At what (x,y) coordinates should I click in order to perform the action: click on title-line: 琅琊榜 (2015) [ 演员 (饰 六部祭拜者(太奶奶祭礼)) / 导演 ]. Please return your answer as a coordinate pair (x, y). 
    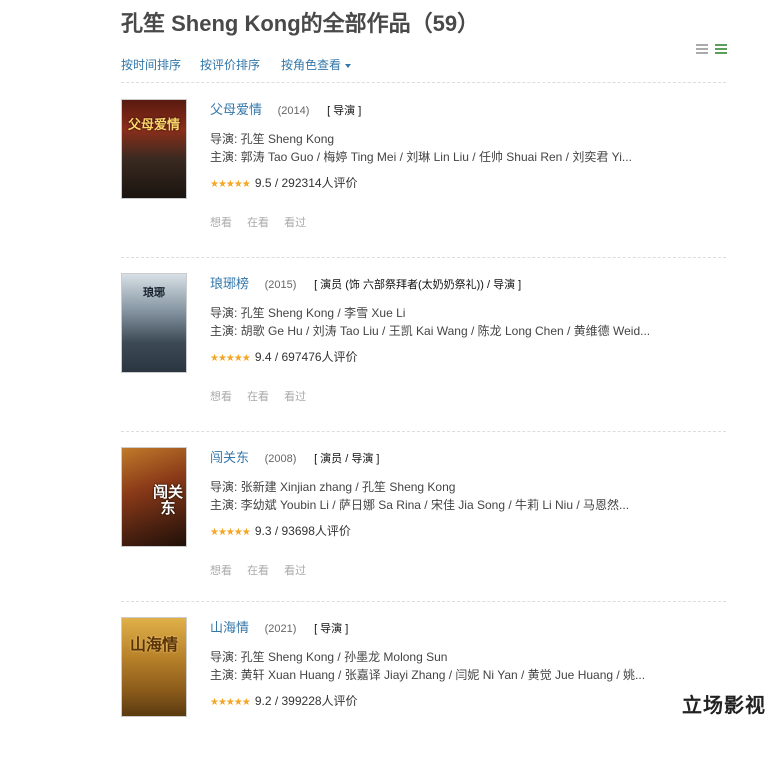
    Looking at the image, I should click on (365, 282).